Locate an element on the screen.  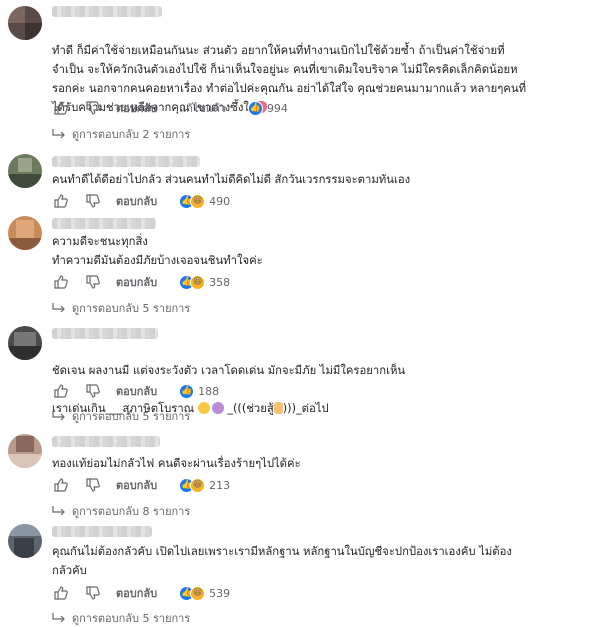
reaction-count: 490 is located at coordinates (220, 201).